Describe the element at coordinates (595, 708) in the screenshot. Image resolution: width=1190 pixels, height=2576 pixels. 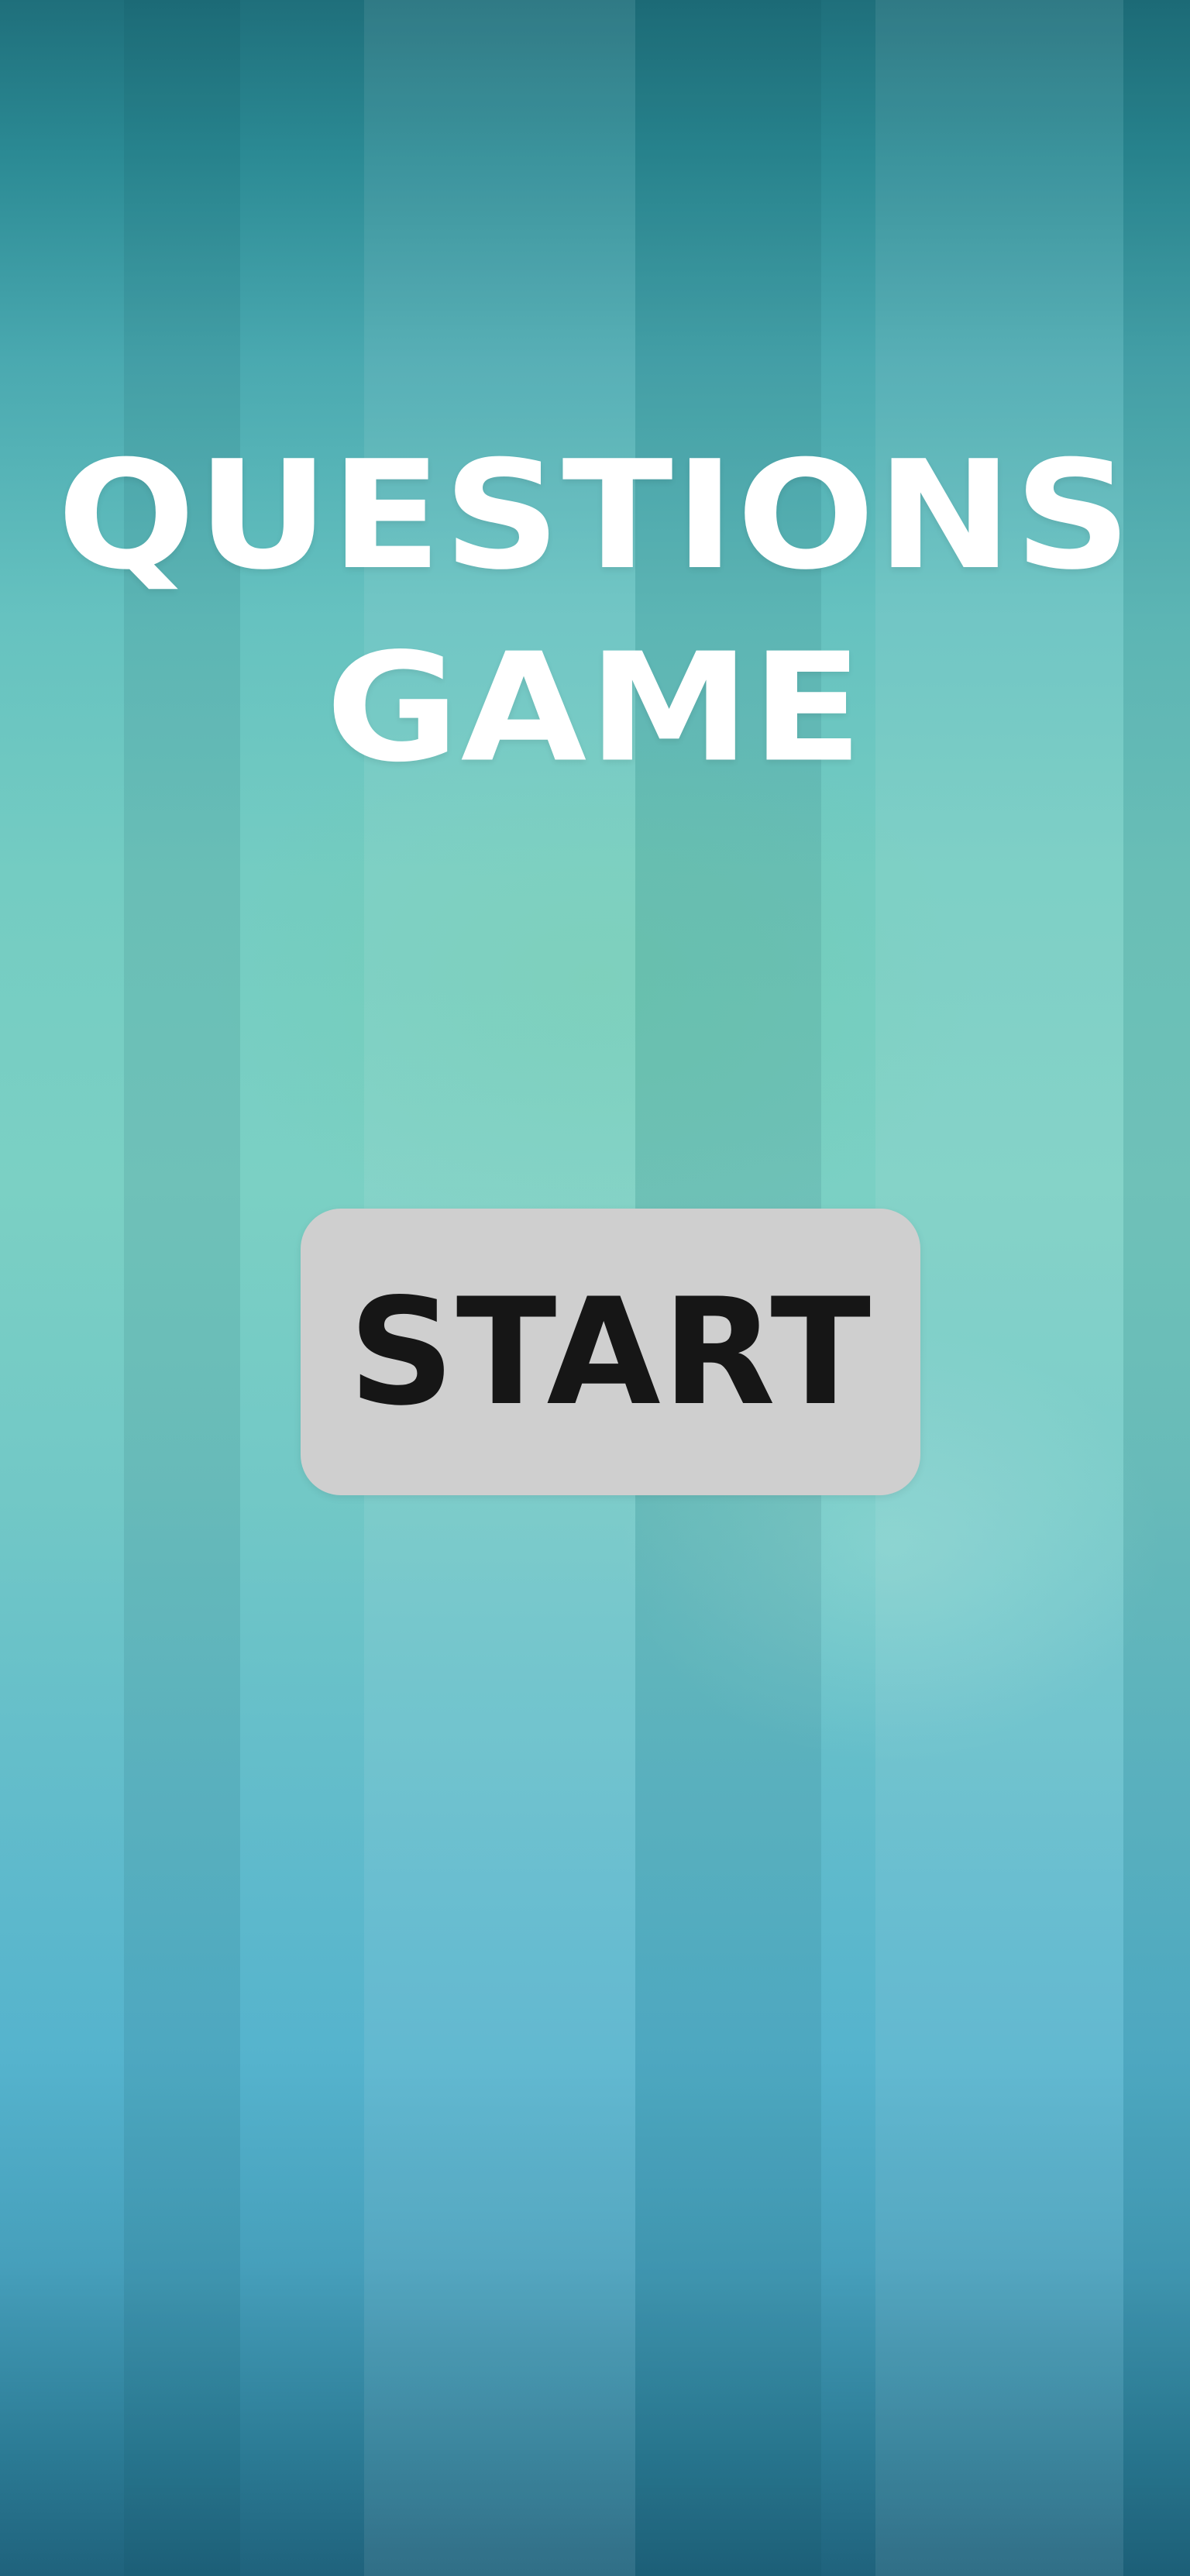
I see `title-line-game: GAME` at that location.